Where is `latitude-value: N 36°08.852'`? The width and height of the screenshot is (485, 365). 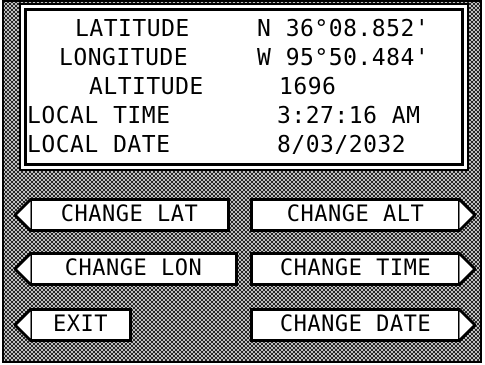 latitude-value: N 36°08.852' is located at coordinates (343, 29).